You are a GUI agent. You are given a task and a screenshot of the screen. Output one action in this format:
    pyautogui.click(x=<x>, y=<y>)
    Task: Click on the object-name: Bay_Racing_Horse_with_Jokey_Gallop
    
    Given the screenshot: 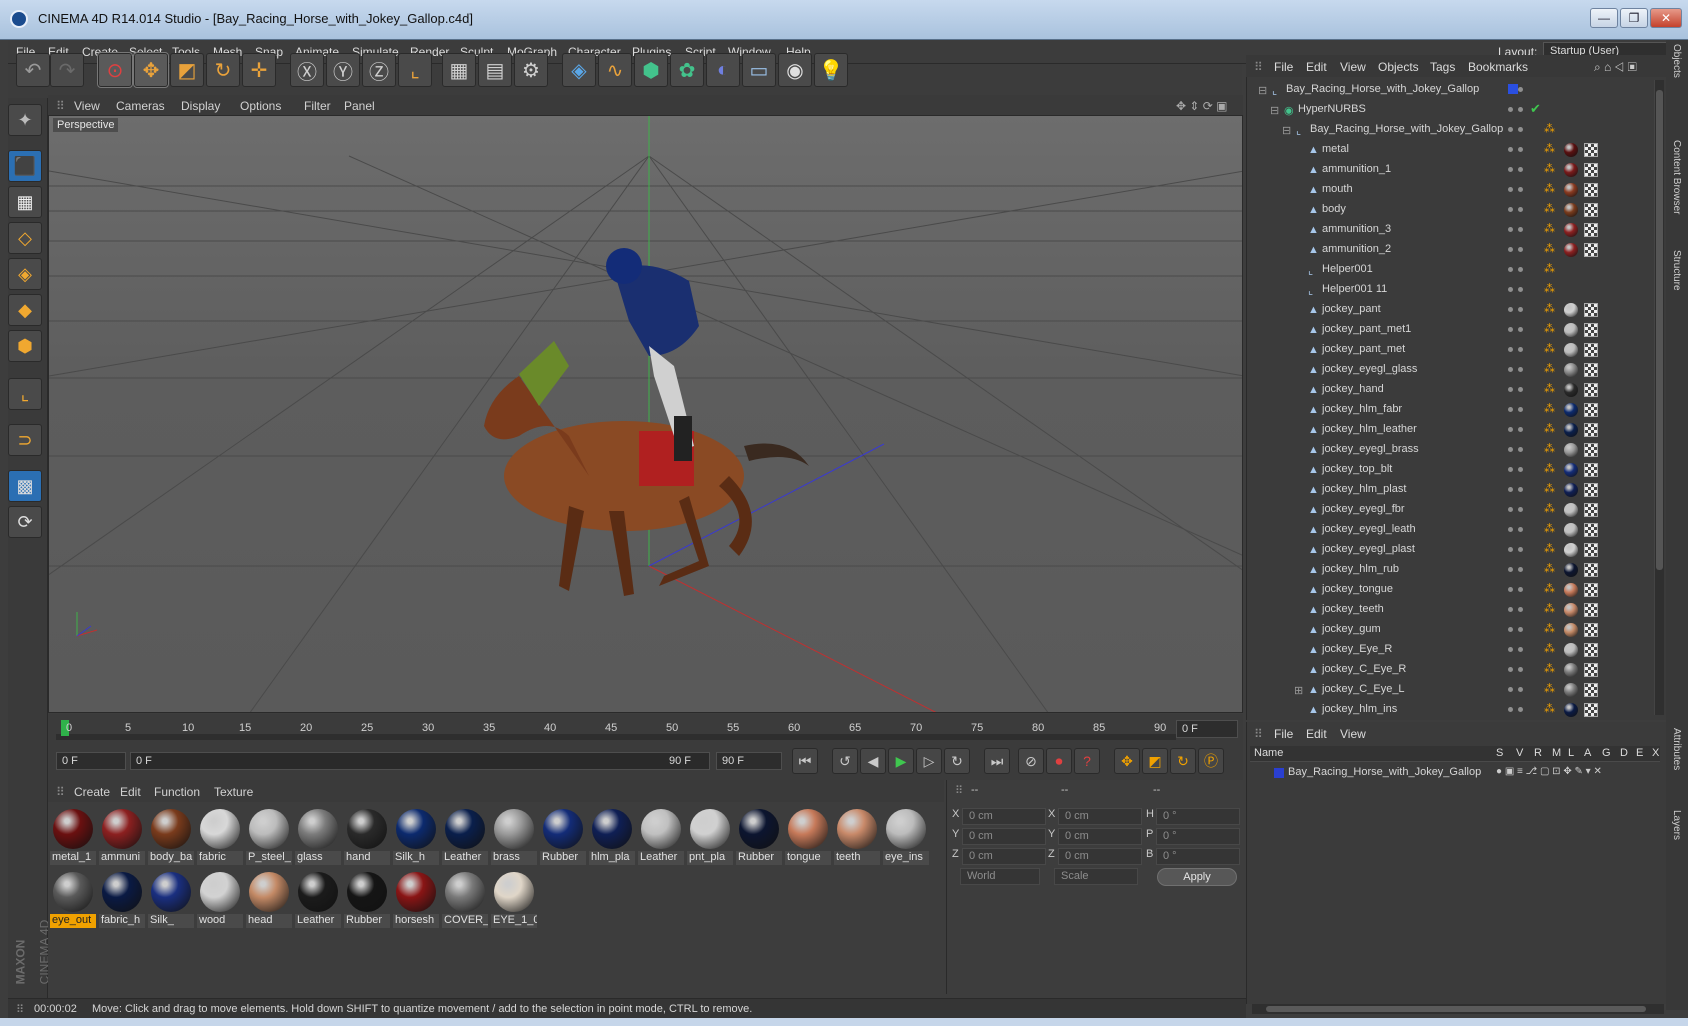 What is the action you would take?
    pyautogui.click(x=1406, y=129)
    